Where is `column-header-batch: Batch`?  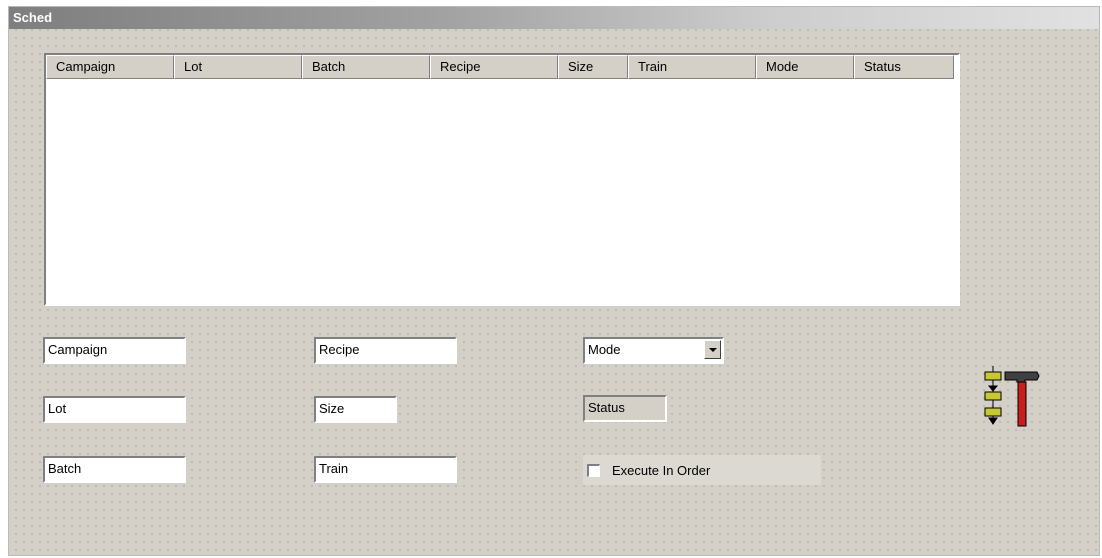
column-header-batch: Batch is located at coordinates (366, 67).